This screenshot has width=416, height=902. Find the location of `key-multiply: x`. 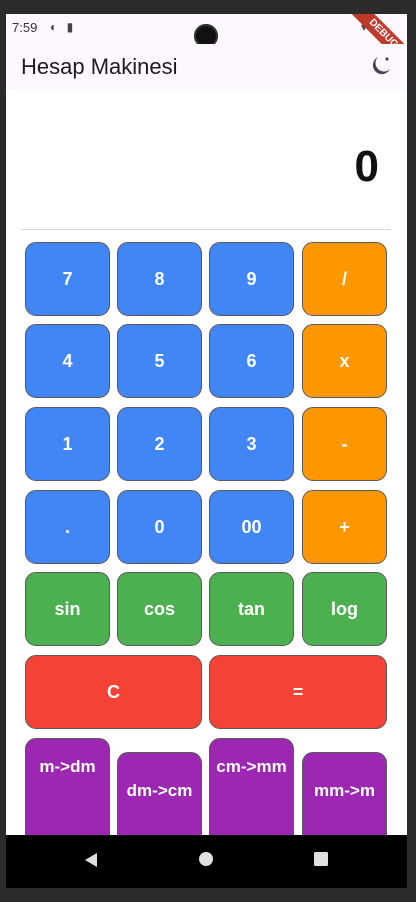

key-multiply: x is located at coordinates (344, 361).